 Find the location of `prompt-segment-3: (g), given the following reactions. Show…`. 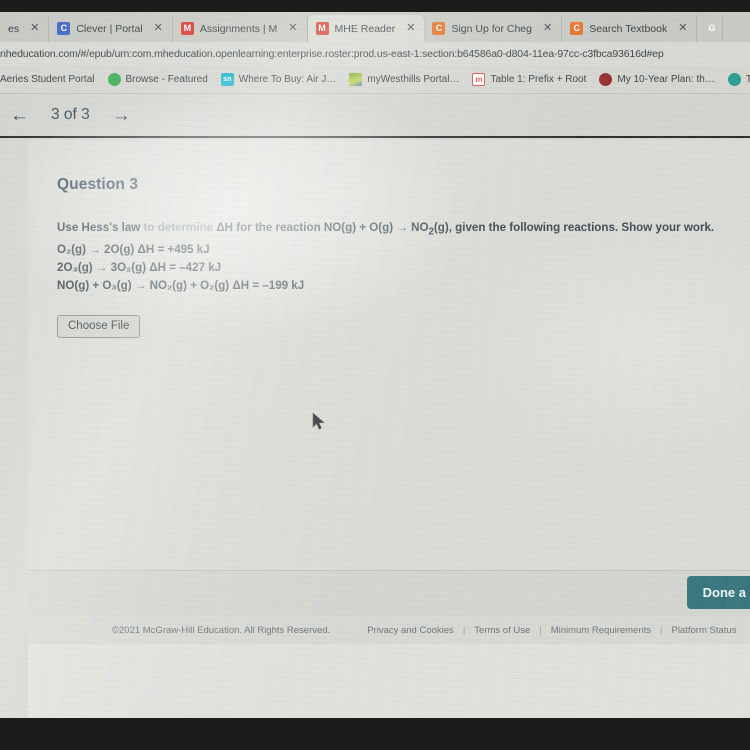

prompt-segment-3: (g), given the following reactions. Show… is located at coordinates (574, 227).